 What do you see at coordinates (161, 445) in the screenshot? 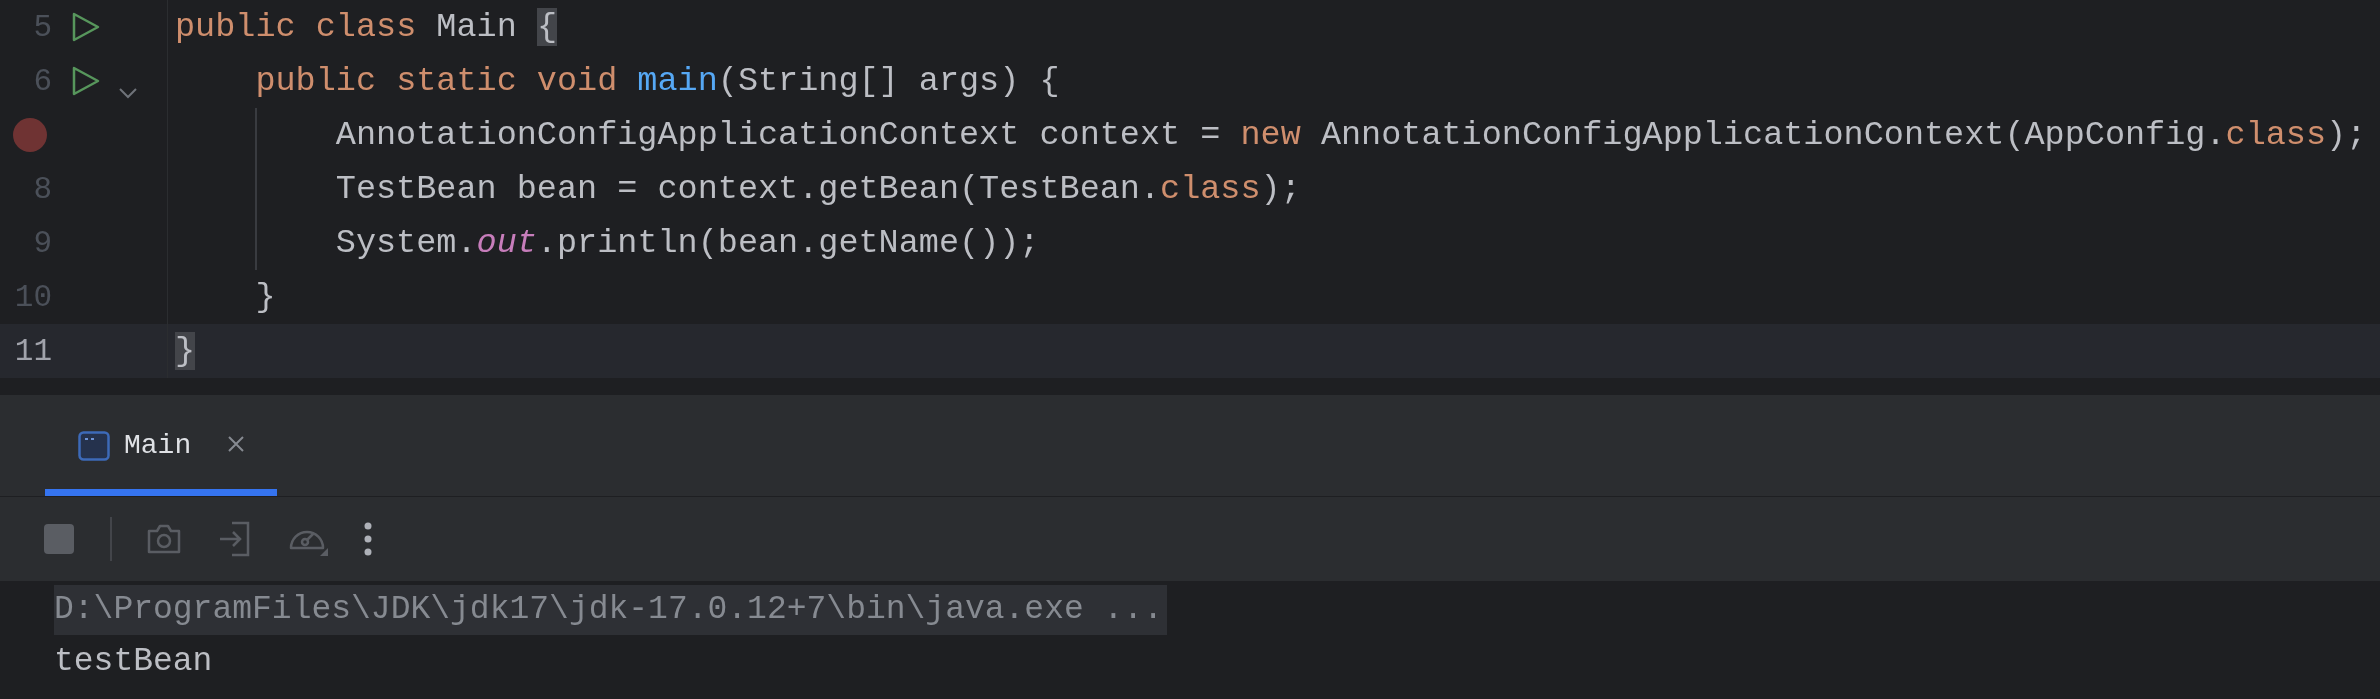
I see `console-tab: Main` at bounding box center [161, 445].